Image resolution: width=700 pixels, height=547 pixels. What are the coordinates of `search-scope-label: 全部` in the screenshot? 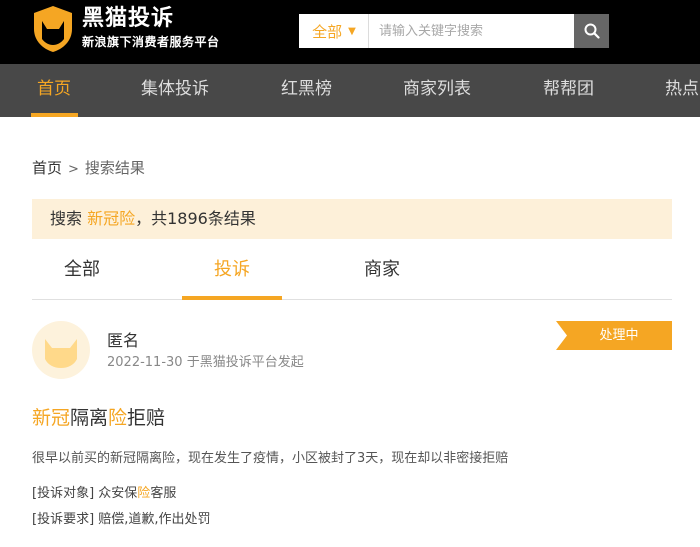 It's located at (327, 31).